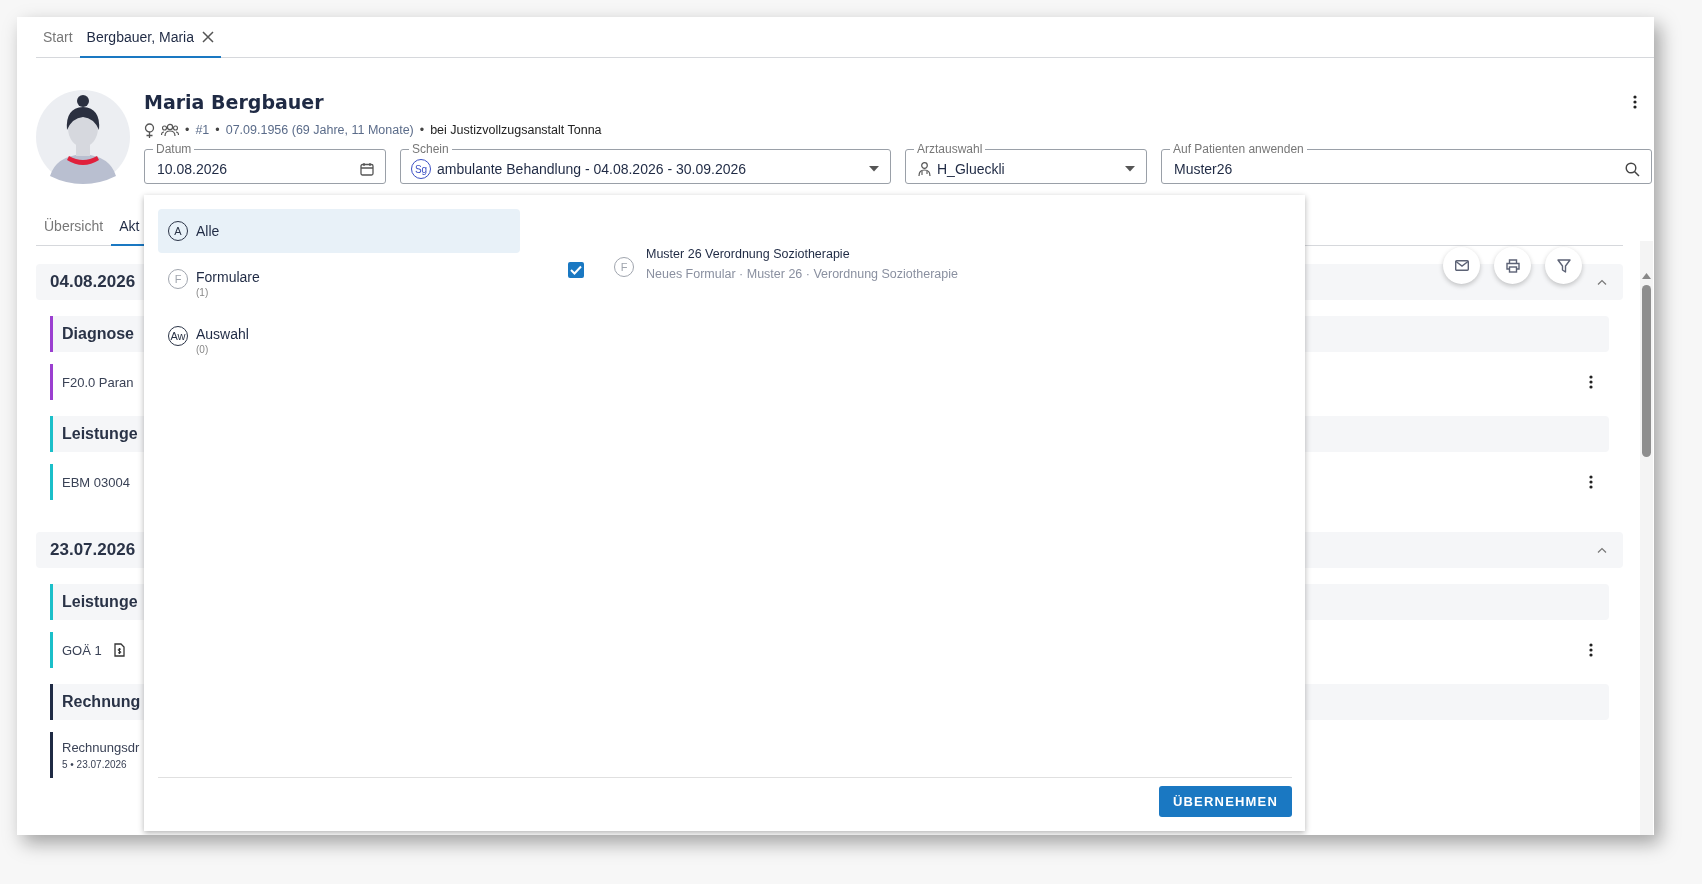 This screenshot has height=884, width=1702. I want to click on patient-info: 07.09.1956 (69 Jahre, 11 Monate), so click(319, 130).